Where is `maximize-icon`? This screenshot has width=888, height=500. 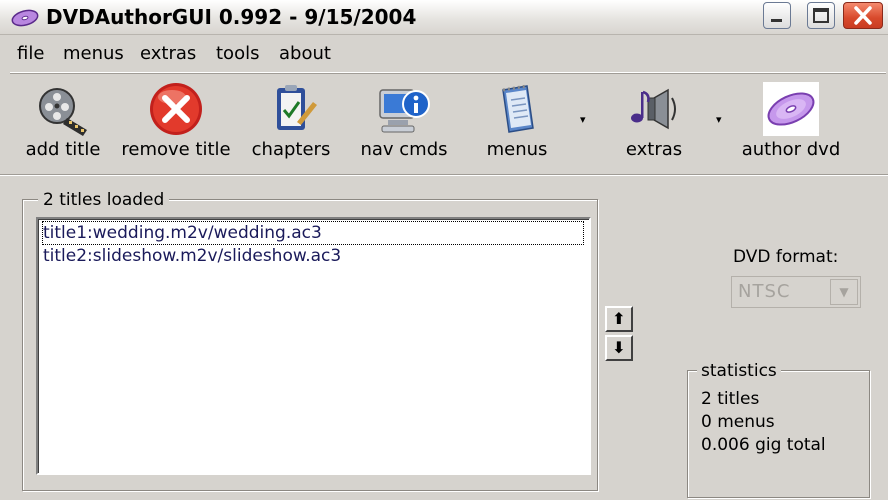 maximize-icon is located at coordinates (821, 15).